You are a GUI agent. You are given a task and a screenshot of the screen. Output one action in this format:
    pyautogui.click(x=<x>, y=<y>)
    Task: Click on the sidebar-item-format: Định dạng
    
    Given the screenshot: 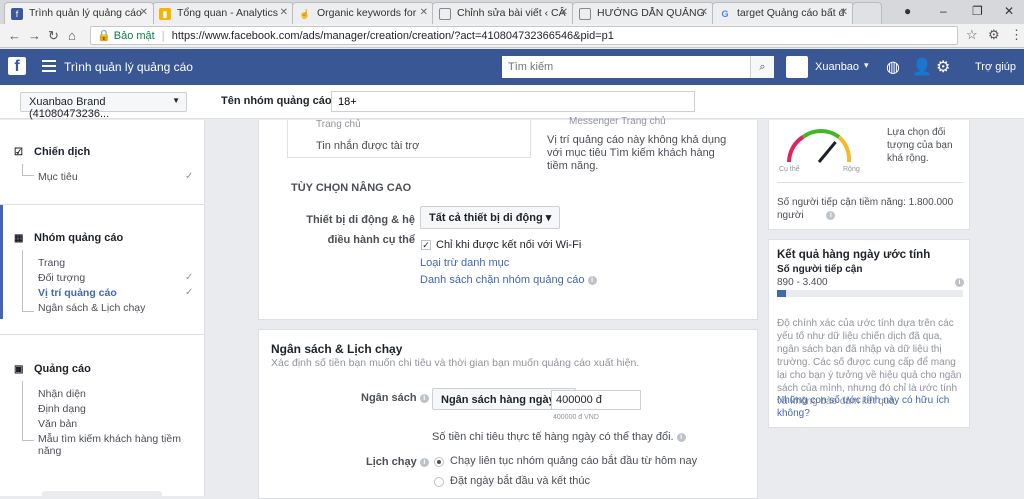 What is the action you would take?
    pyautogui.click(x=62, y=409)
    